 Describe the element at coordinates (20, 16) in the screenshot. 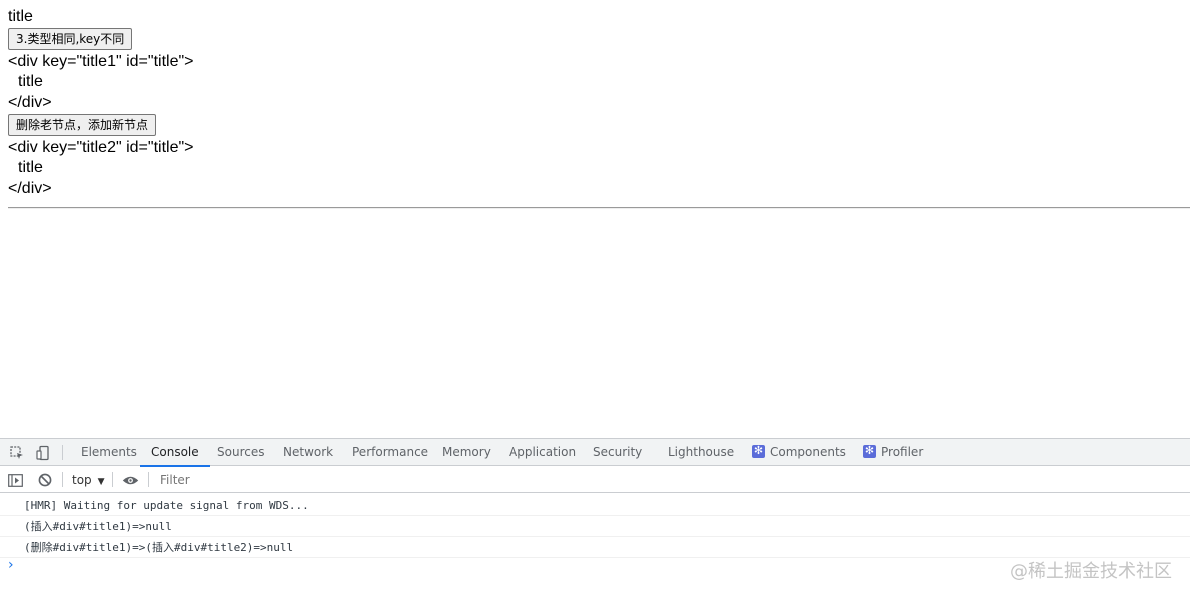

I see `page-heading: title` at that location.